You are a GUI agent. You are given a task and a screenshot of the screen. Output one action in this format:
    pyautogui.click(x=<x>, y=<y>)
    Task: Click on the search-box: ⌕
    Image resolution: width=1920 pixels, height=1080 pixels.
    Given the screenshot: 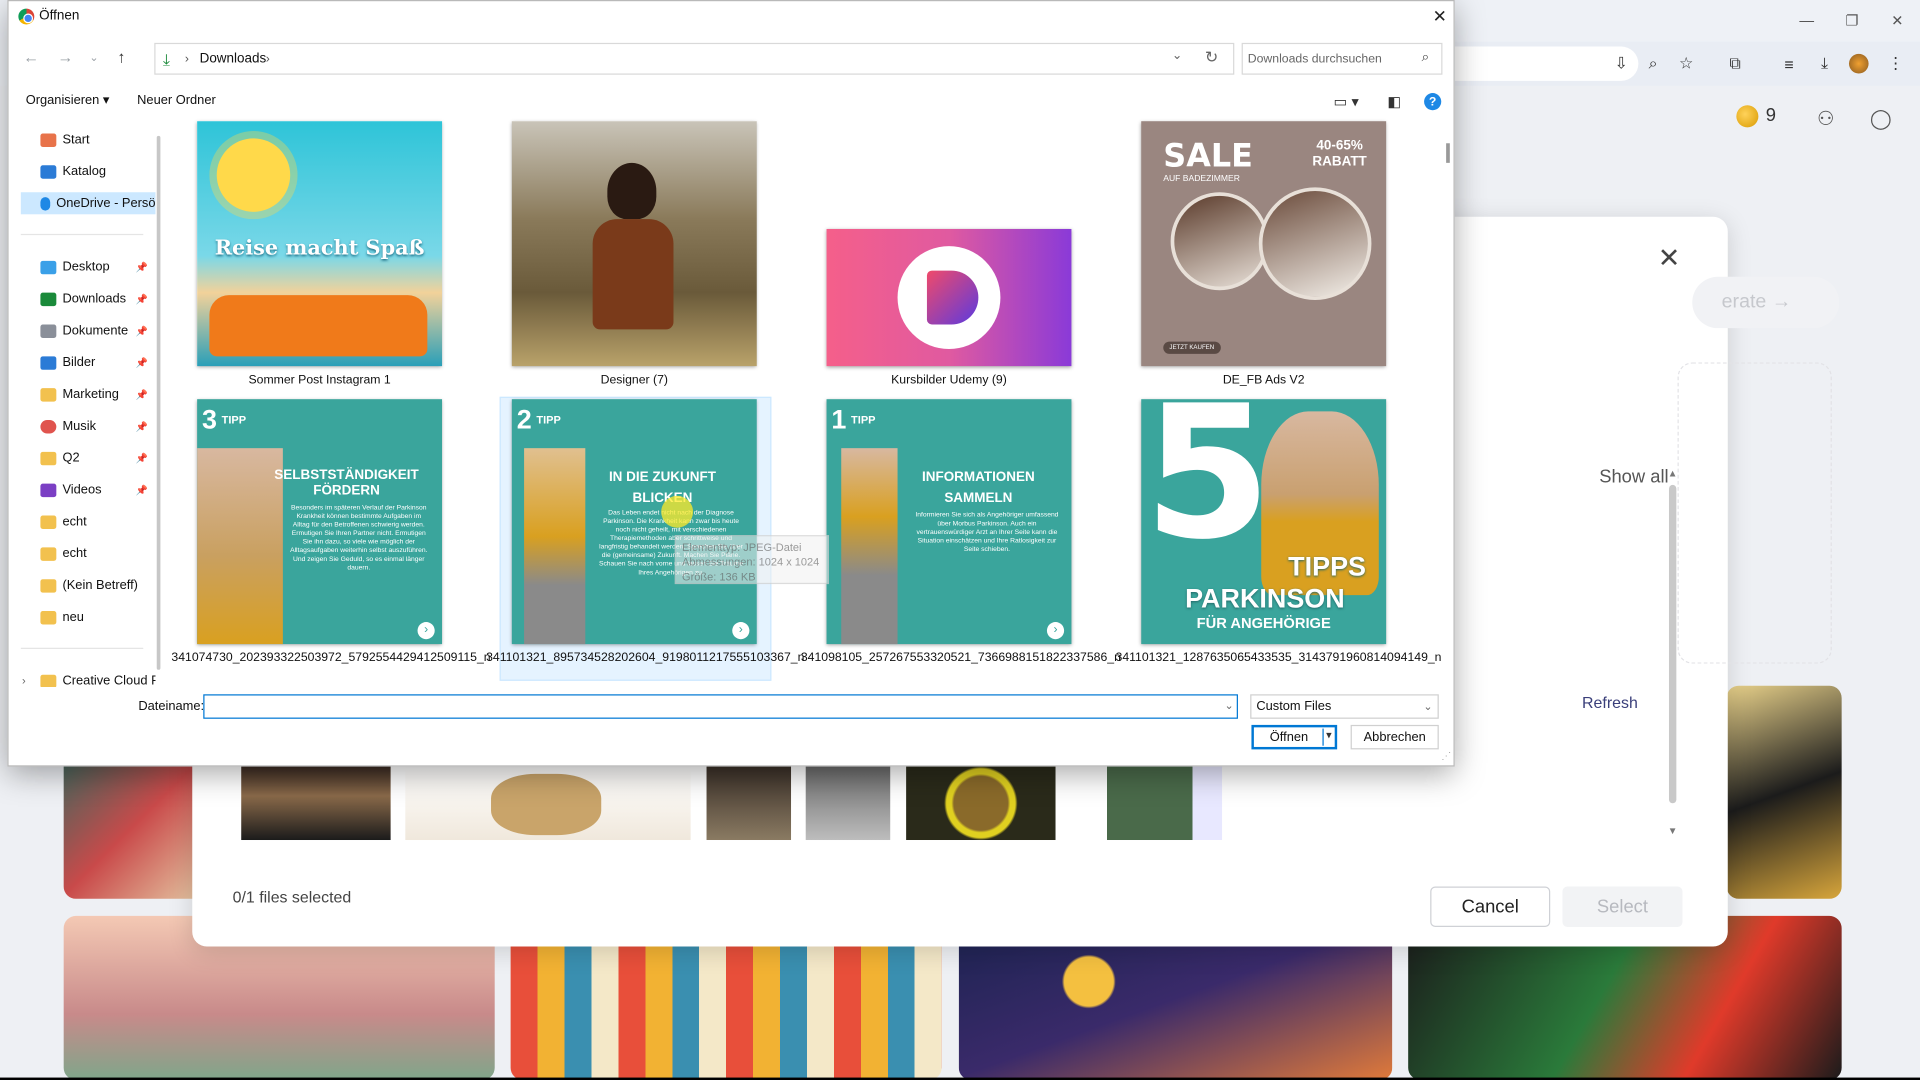 What is the action you would take?
    pyautogui.click(x=1342, y=58)
    